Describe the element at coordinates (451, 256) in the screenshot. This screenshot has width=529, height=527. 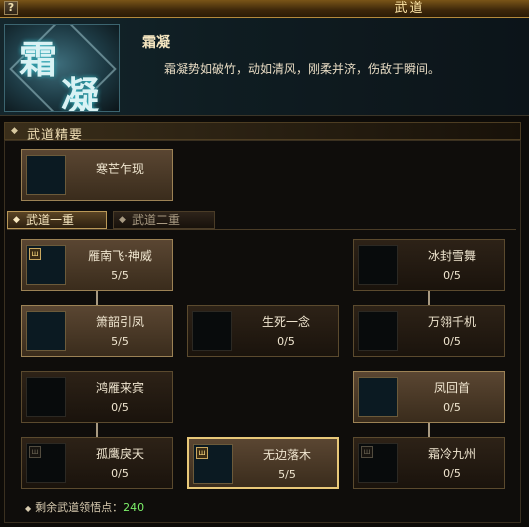
I see `skill-name: 冰封雪舞` at that location.